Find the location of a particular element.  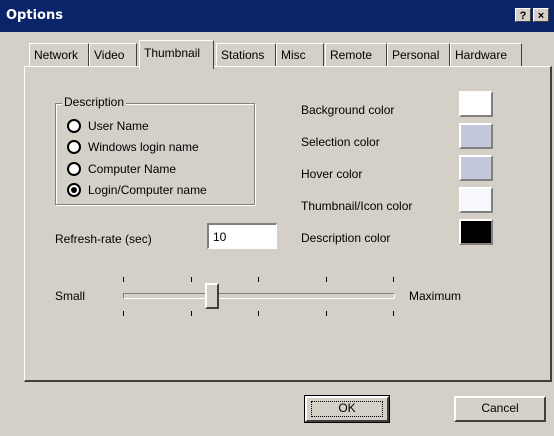

slider-max-label: Maximum is located at coordinates (435, 296).